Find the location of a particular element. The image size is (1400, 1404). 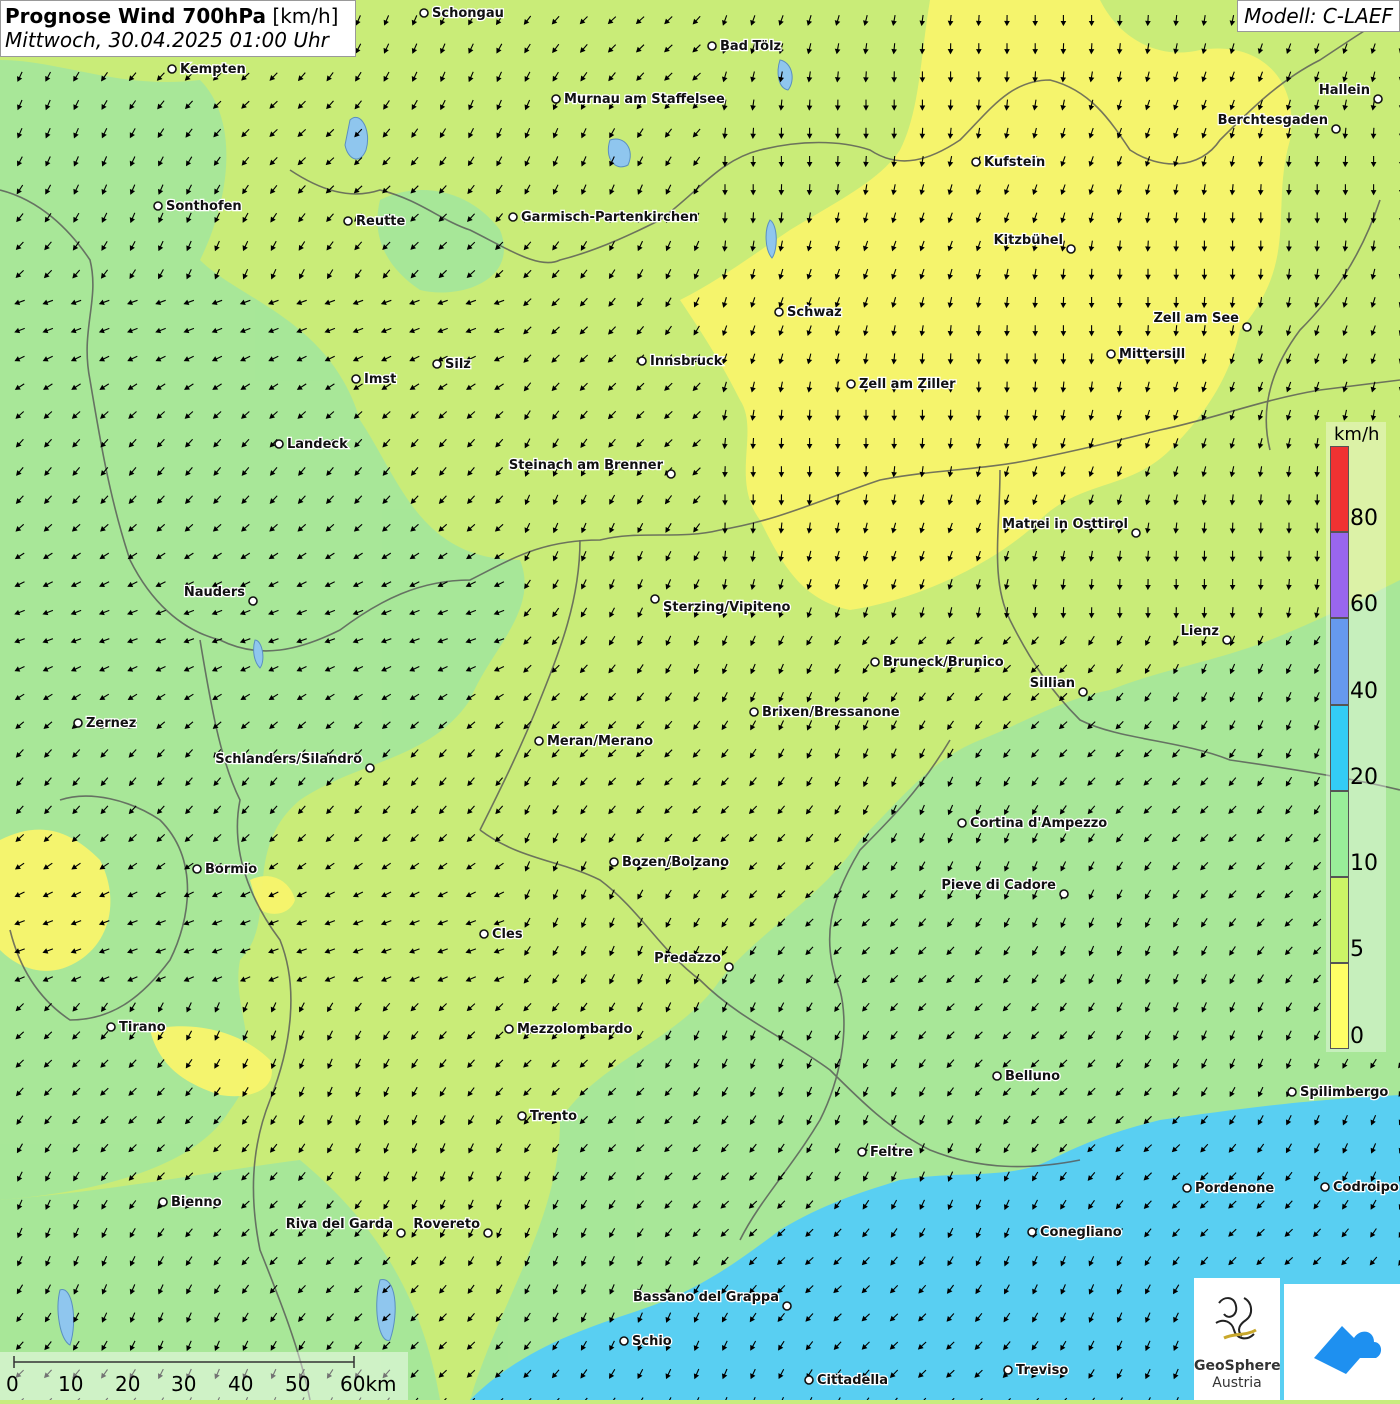

city-label: Treviso is located at coordinates (1042, 1370).